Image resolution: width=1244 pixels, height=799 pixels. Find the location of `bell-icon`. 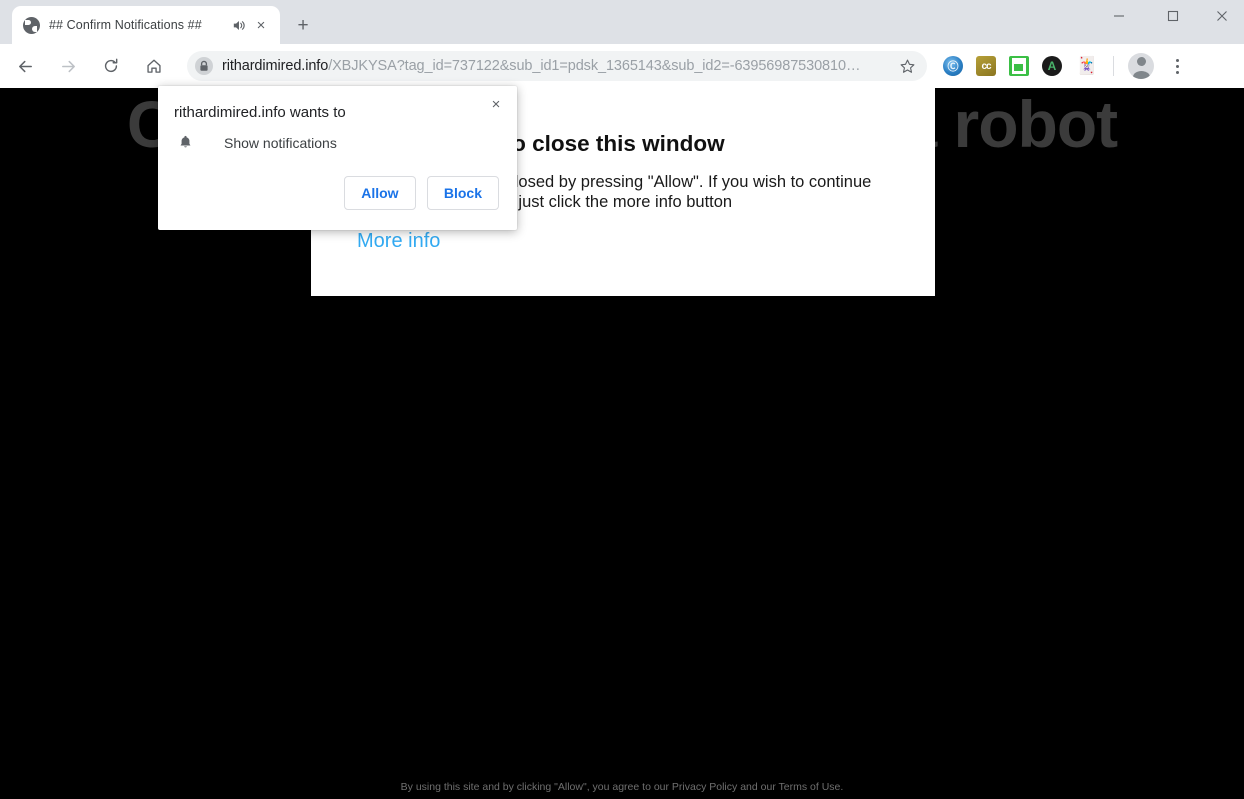

bell-icon is located at coordinates (185, 142).